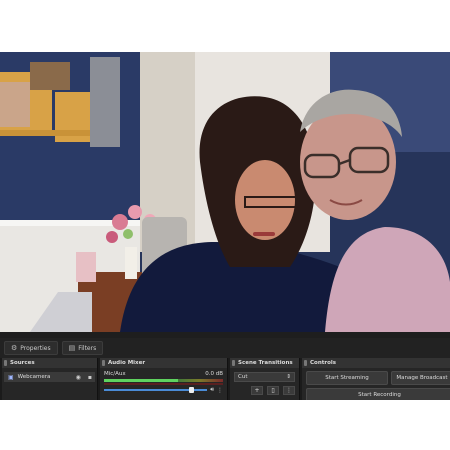 This screenshot has height=450, width=450. What do you see at coordinates (127, 363) in the screenshot?
I see `audio-mixer-title: Audio Mixer` at bounding box center [127, 363].